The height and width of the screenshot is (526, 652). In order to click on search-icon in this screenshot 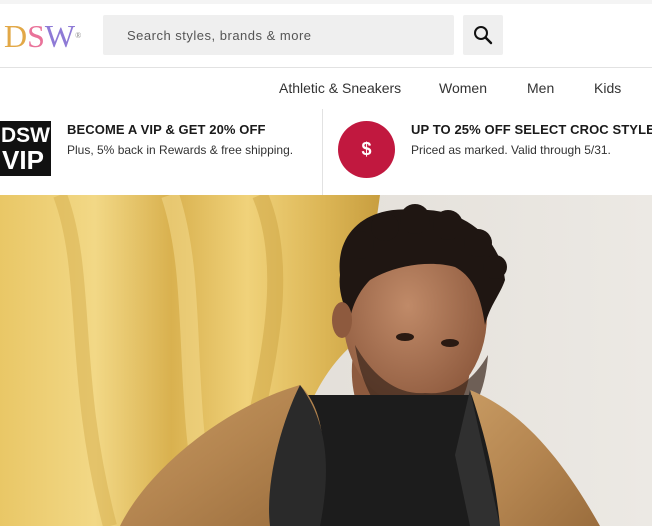, I will do `click(483, 35)`.